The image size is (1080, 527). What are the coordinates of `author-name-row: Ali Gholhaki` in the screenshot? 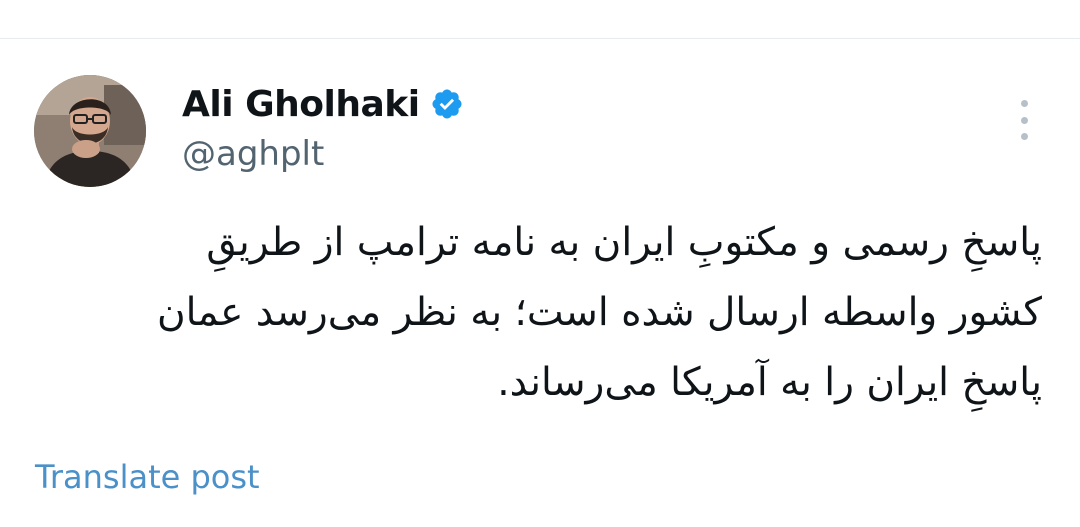 It's located at (323, 104).